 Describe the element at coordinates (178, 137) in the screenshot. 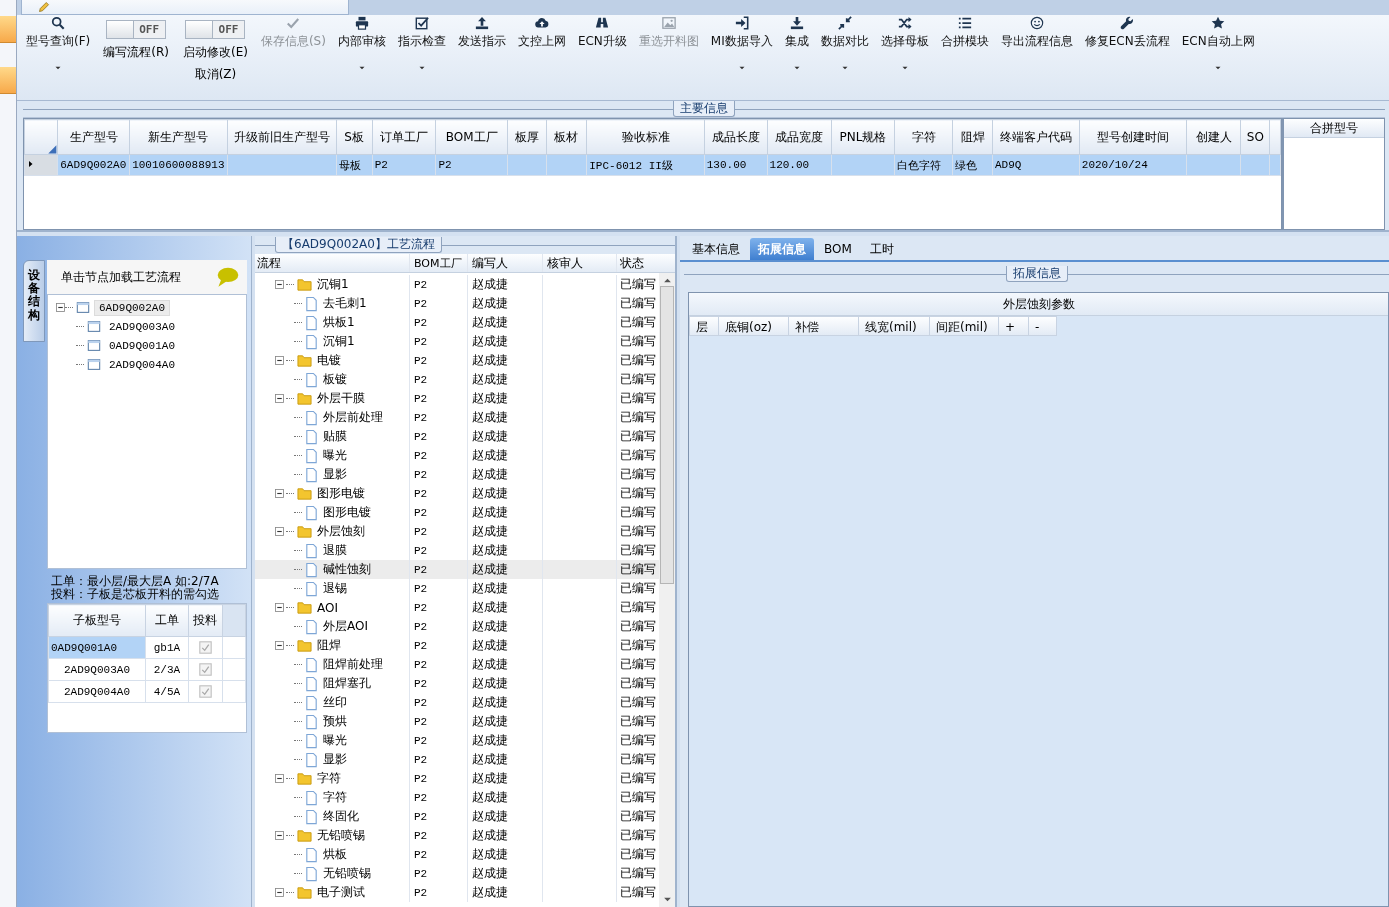

I see `column-header: 新生产型号` at that location.